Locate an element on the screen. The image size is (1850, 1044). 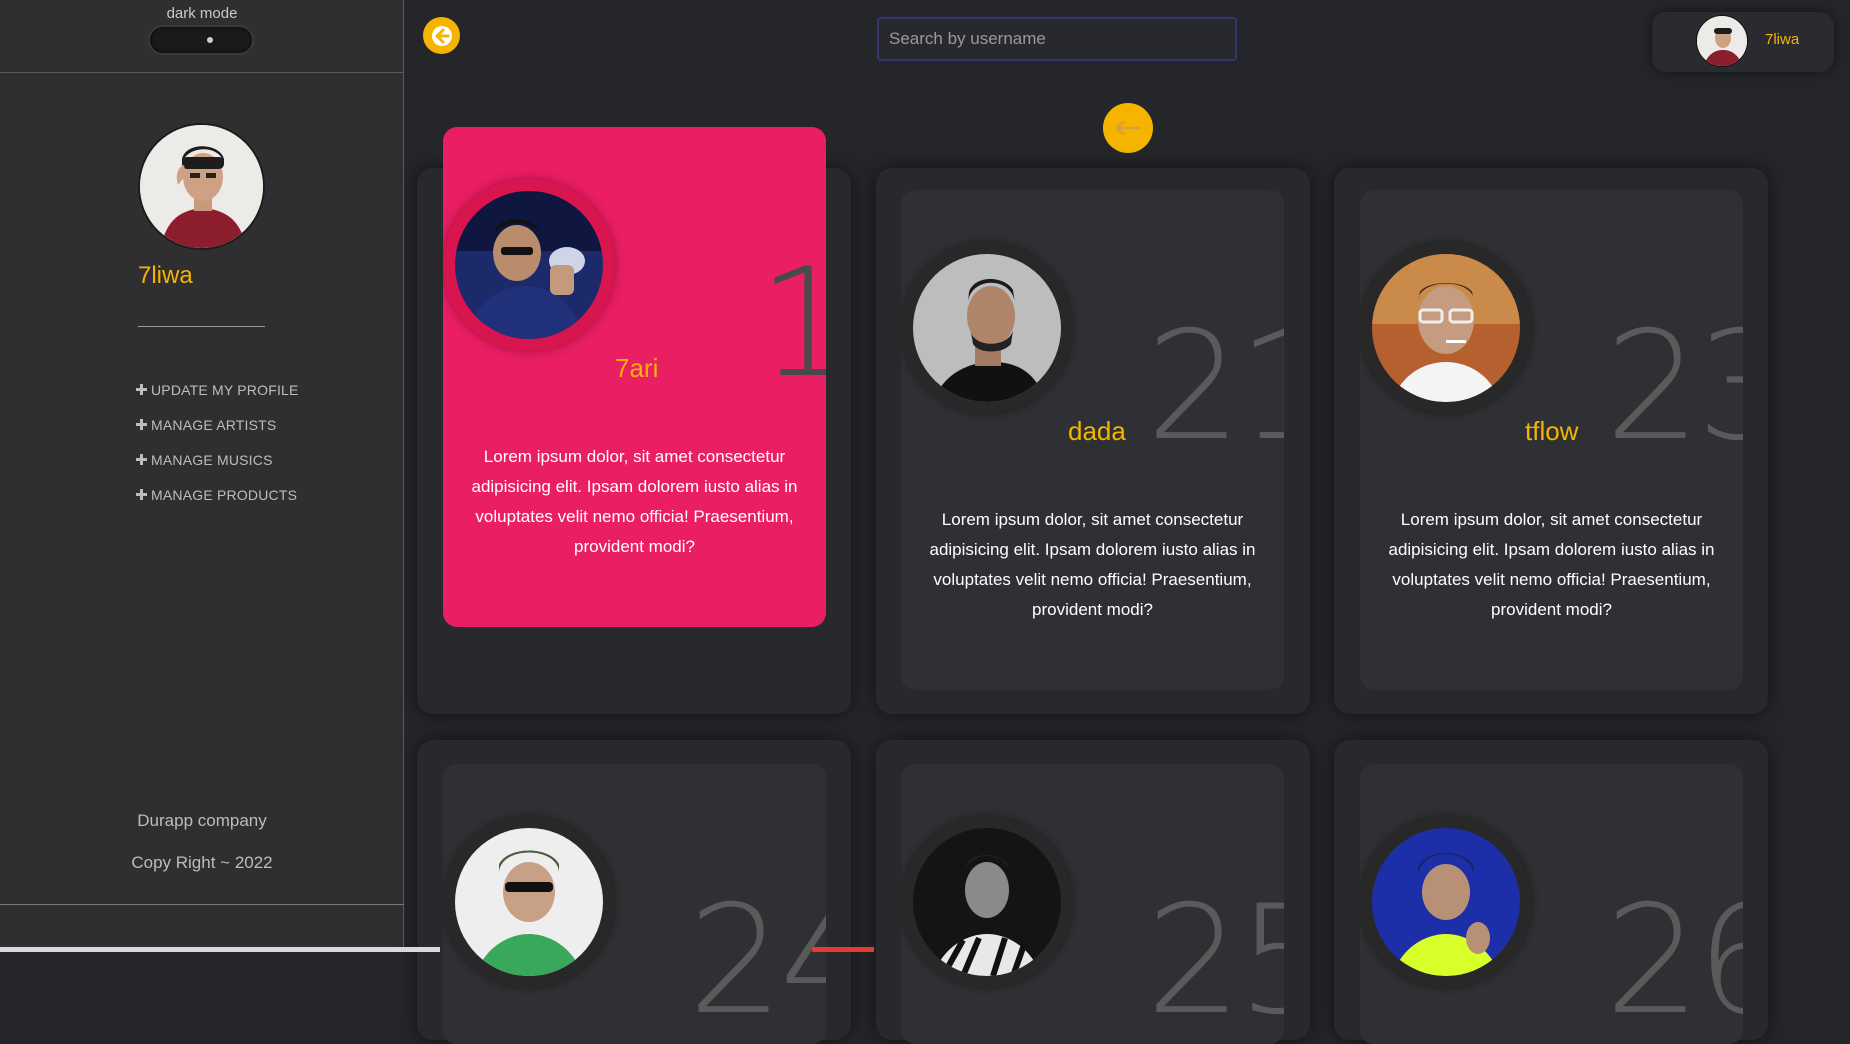
back-button is located at coordinates (441, 35).